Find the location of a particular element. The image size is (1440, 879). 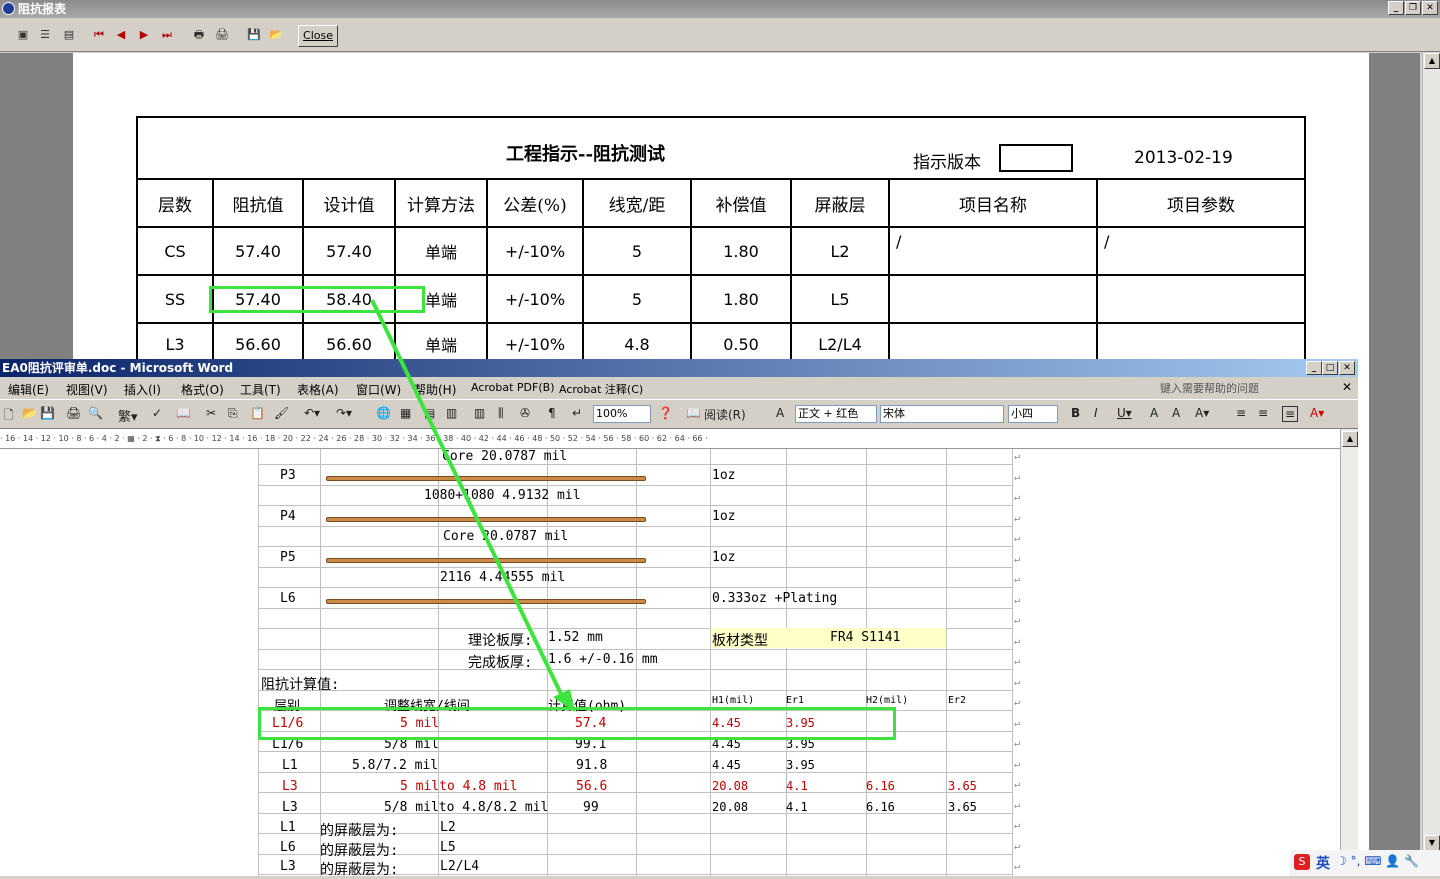

arrow-overlay is located at coordinates (472, 505).